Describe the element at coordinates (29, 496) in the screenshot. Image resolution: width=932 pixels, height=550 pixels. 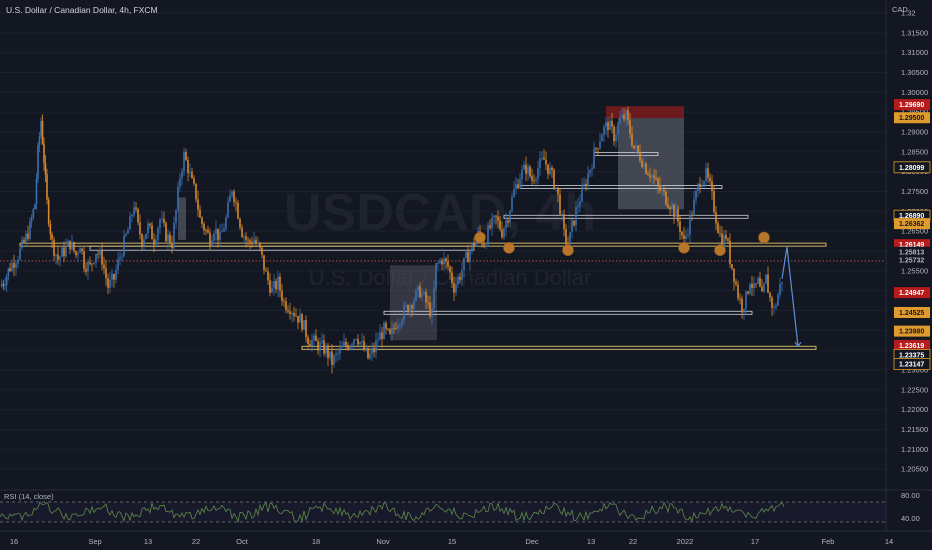
I see `rsi-label: RSI (14, close)` at that location.